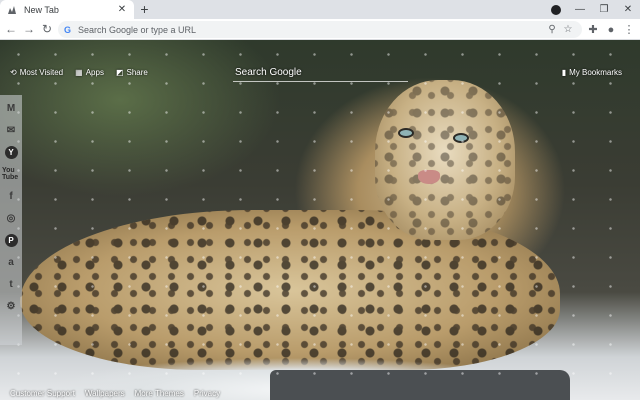  Describe the element at coordinates (268, 72) in the screenshot. I see `search-placeholder: Search Google` at that location.